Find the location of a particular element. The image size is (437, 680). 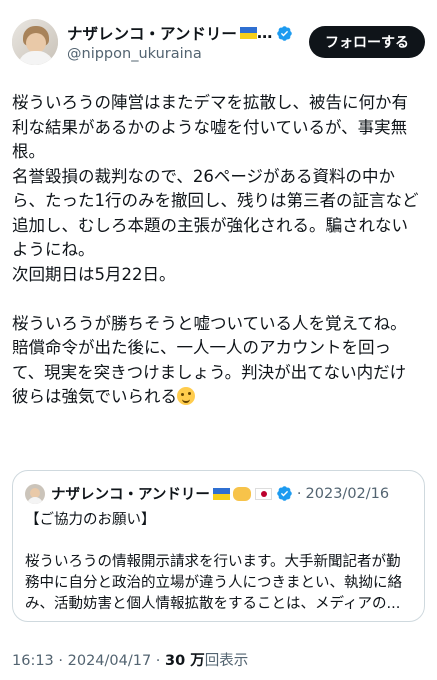

quoted-author-avatar is located at coordinates (35, 493).